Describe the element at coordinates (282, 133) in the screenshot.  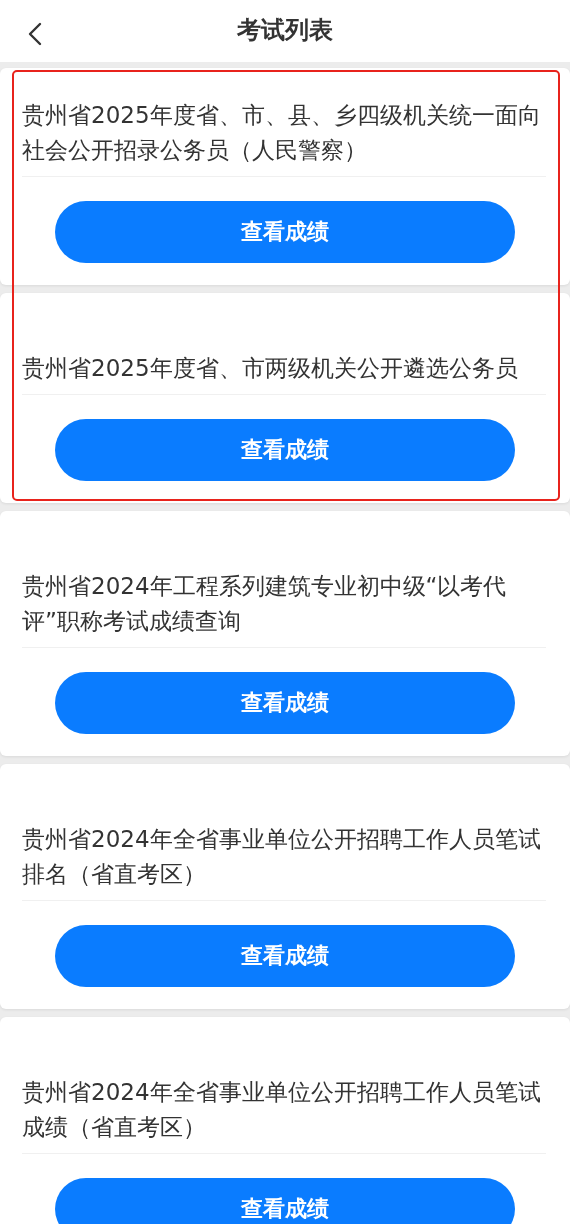
I see `exam-title: 贵州省2025年度省、市、县、乡四级机关统一面向社会公开招录公务员（人民警察）` at that location.